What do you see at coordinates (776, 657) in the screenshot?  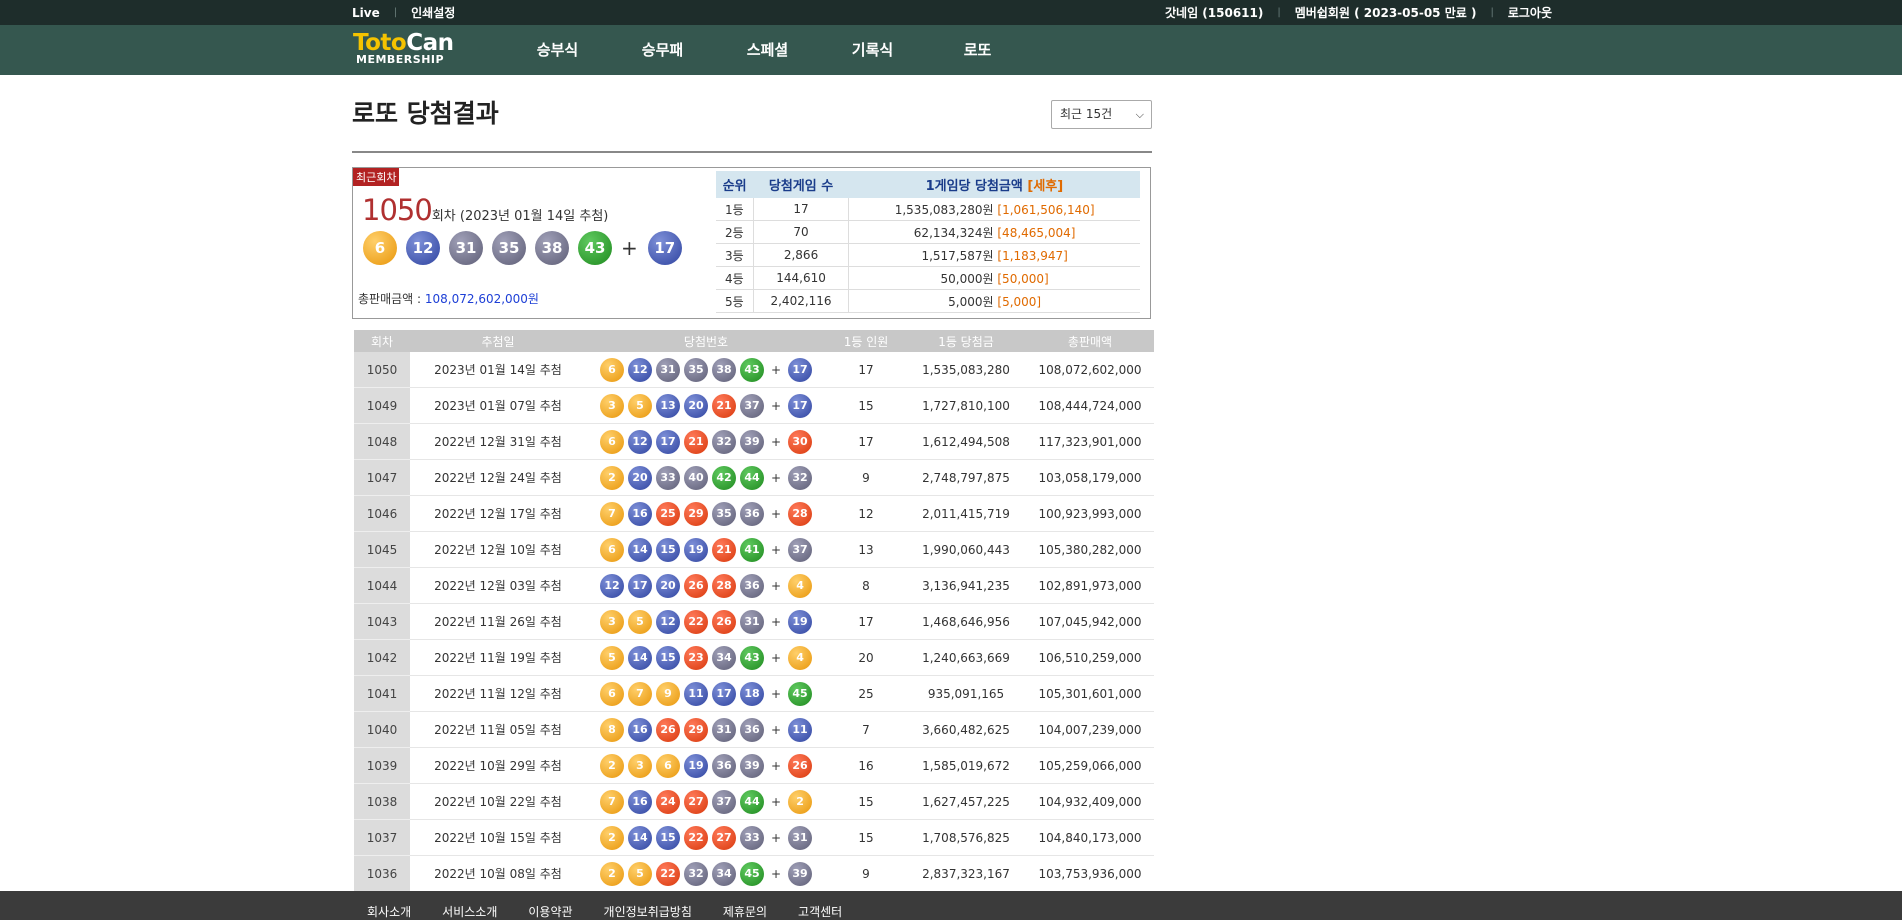 I see `plus-sign: +` at bounding box center [776, 657].